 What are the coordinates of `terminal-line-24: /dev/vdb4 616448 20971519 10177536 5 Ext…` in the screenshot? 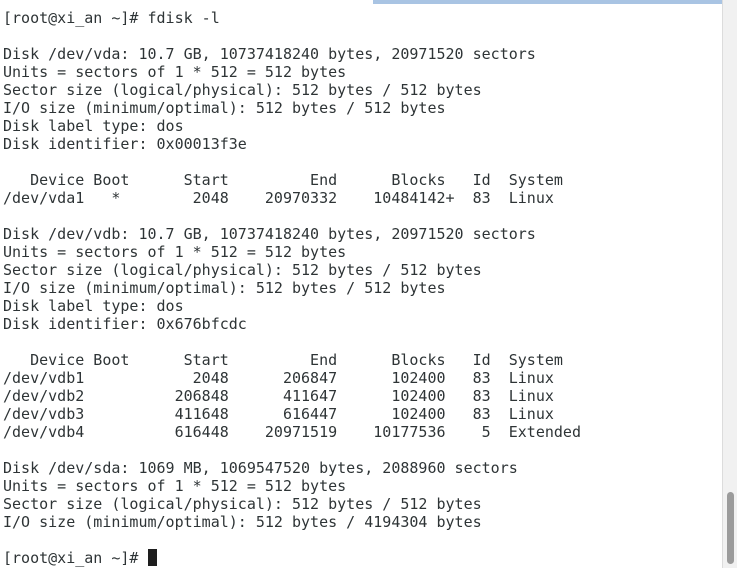 It's located at (292, 432).